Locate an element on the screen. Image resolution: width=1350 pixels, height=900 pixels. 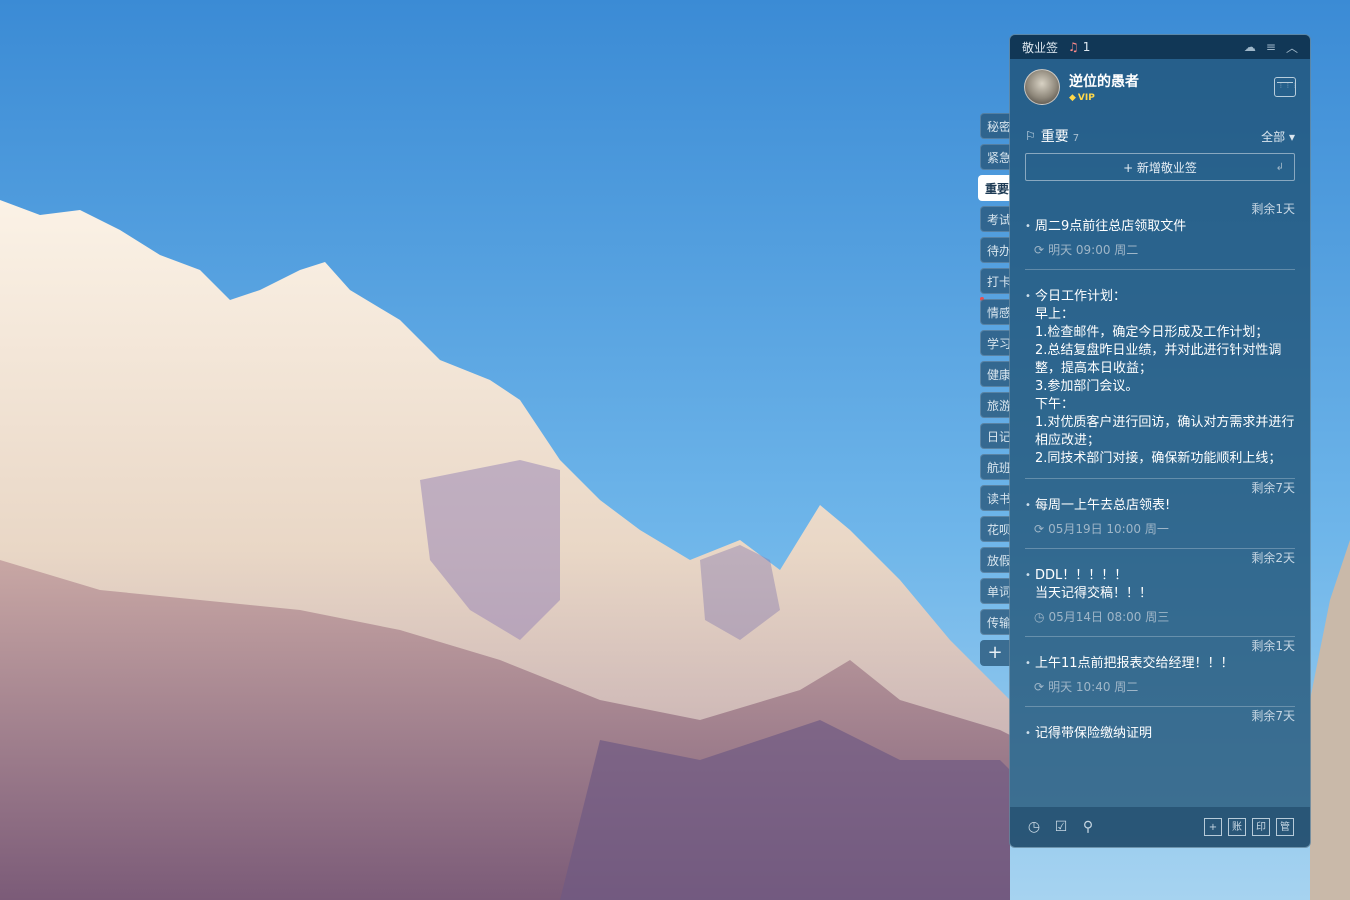
note-item: 剩余7天记得带保险缴纳证明 is located at coordinates (1160, 725).